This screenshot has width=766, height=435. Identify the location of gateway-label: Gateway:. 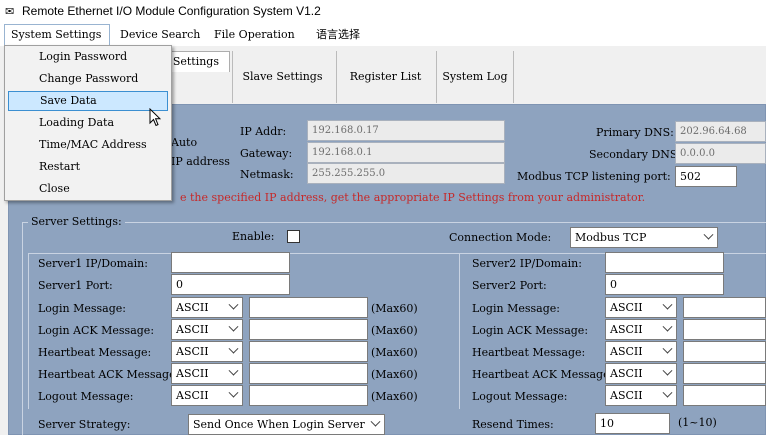
(266, 153).